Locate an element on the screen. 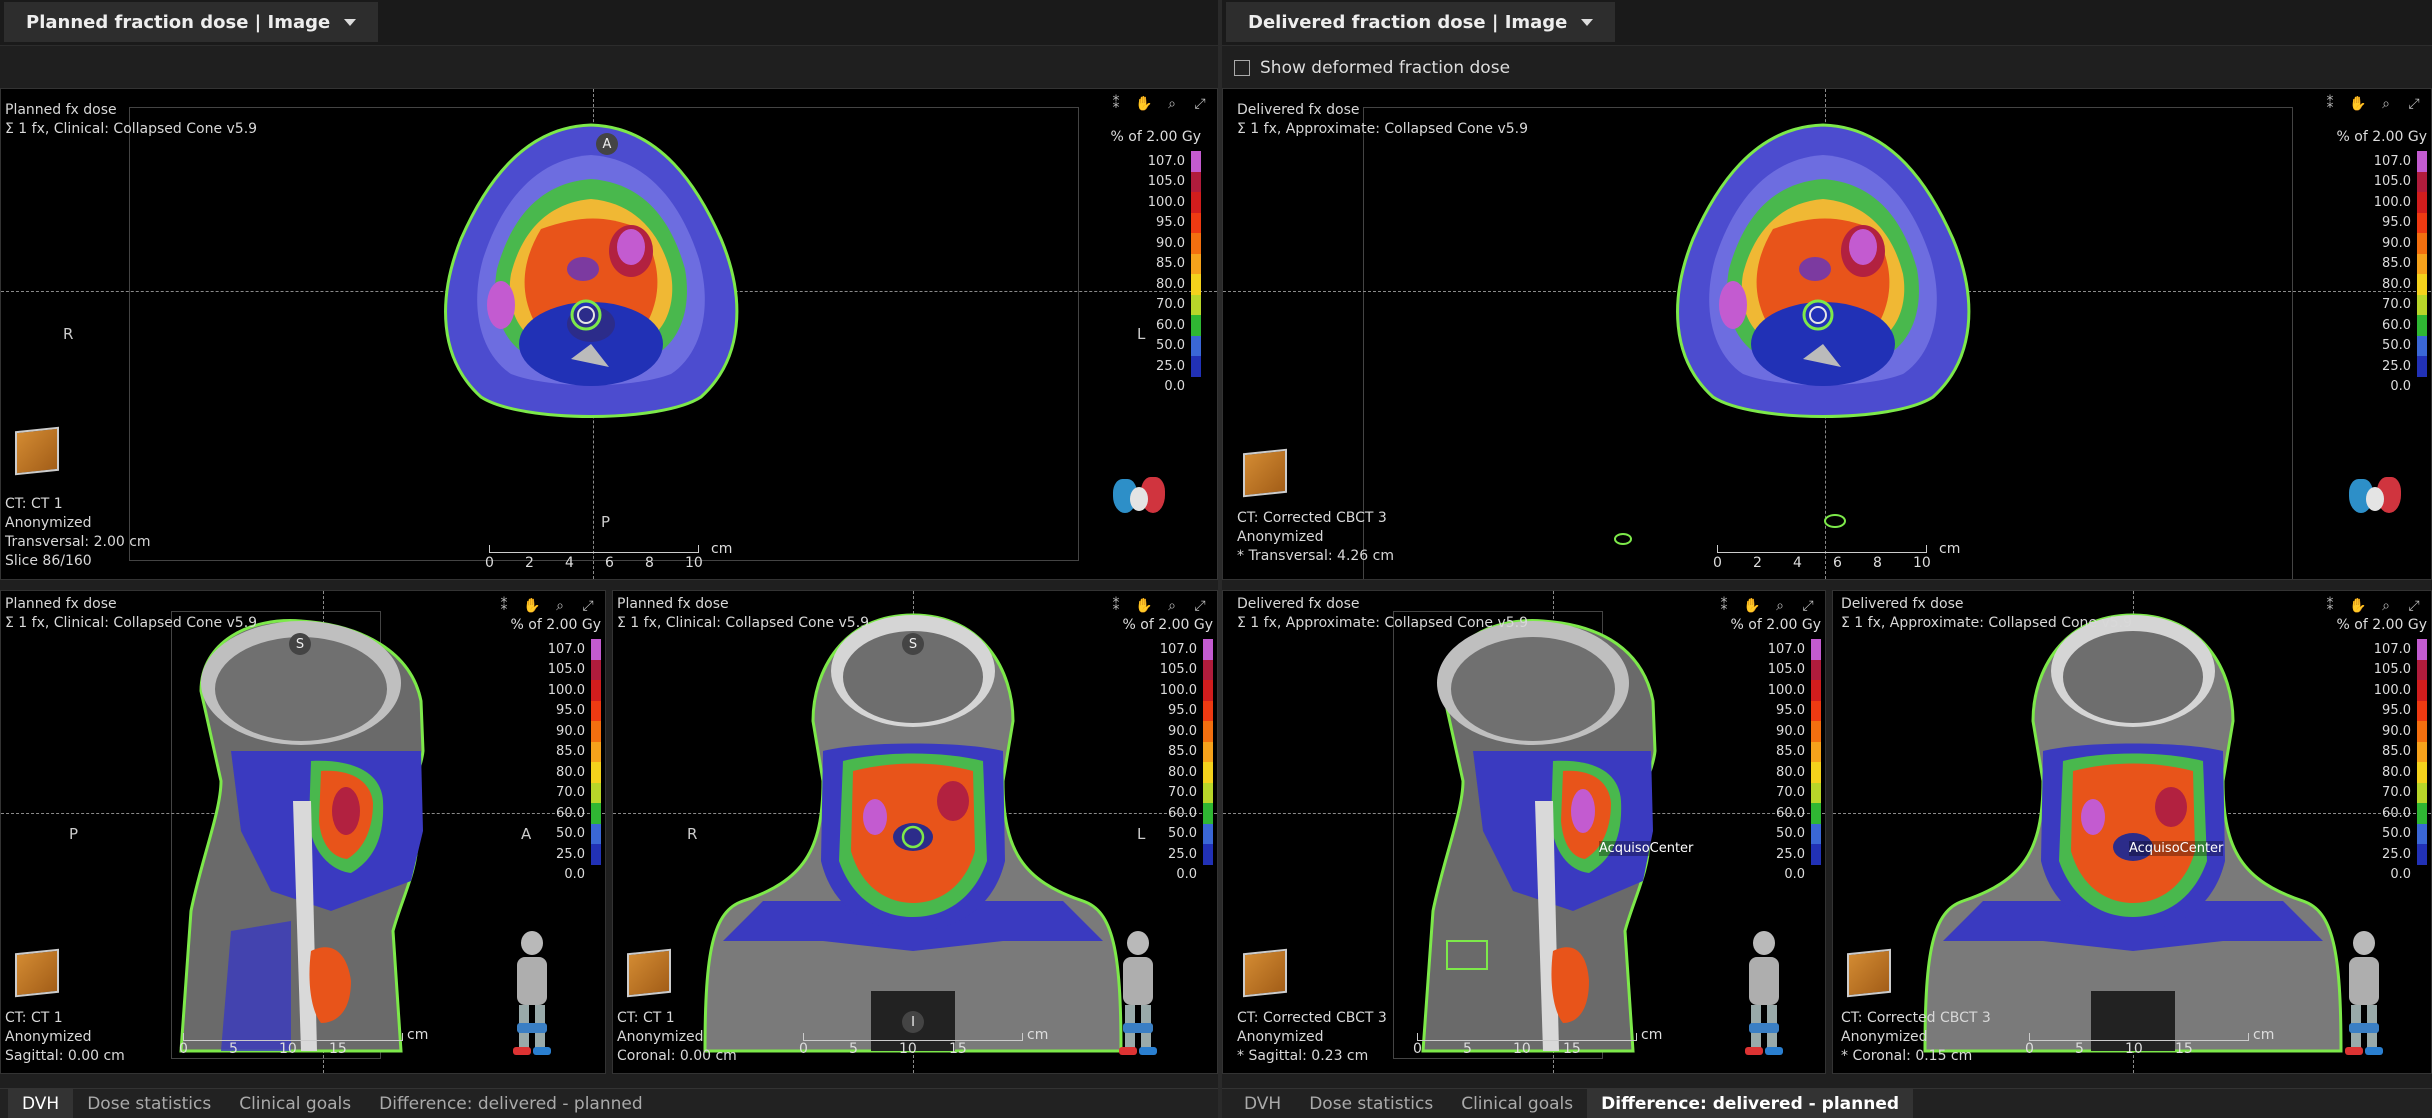 This screenshot has height=1118, width=2432. legend-value: 60.0 is located at coordinates (570, 813).